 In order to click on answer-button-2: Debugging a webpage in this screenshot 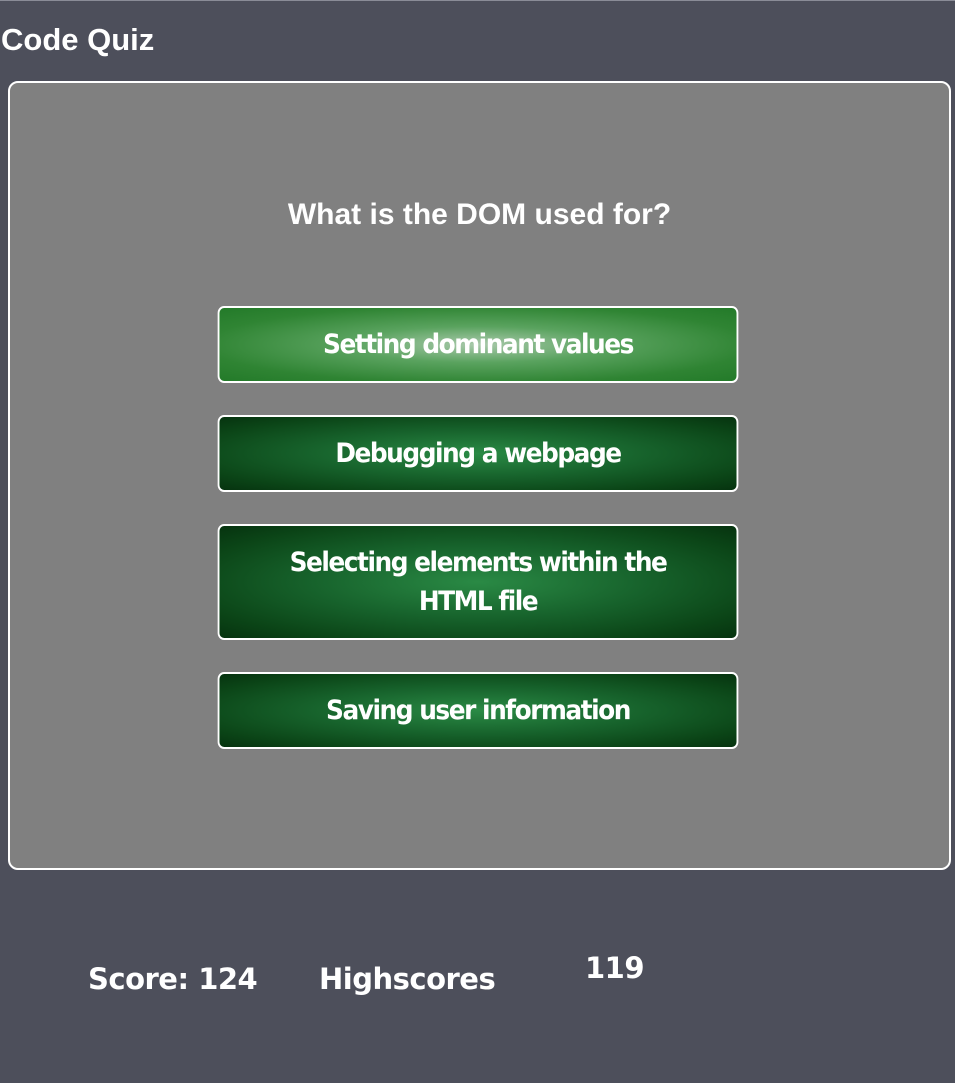, I will do `click(478, 453)`.